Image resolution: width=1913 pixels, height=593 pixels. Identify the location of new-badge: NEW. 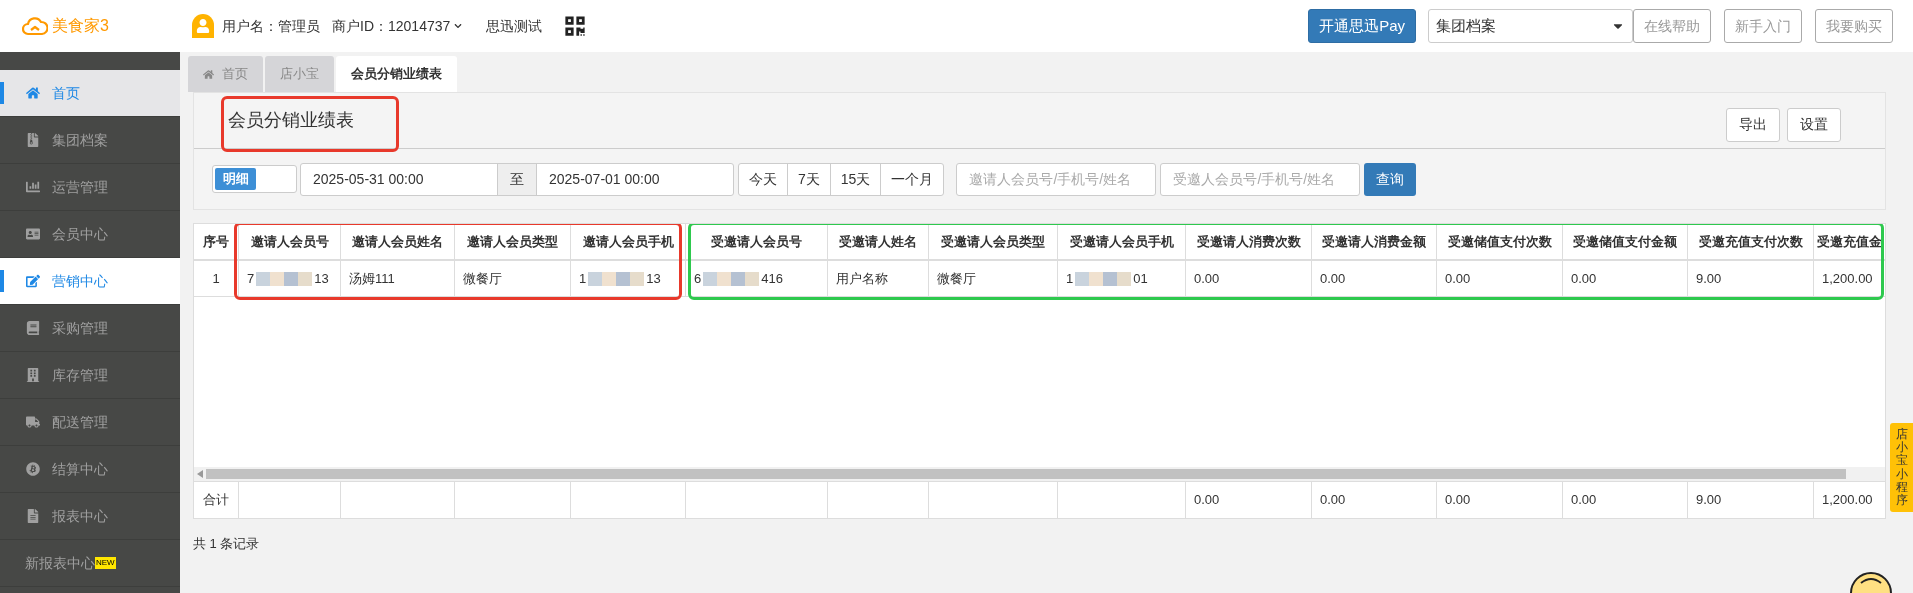
(105, 563).